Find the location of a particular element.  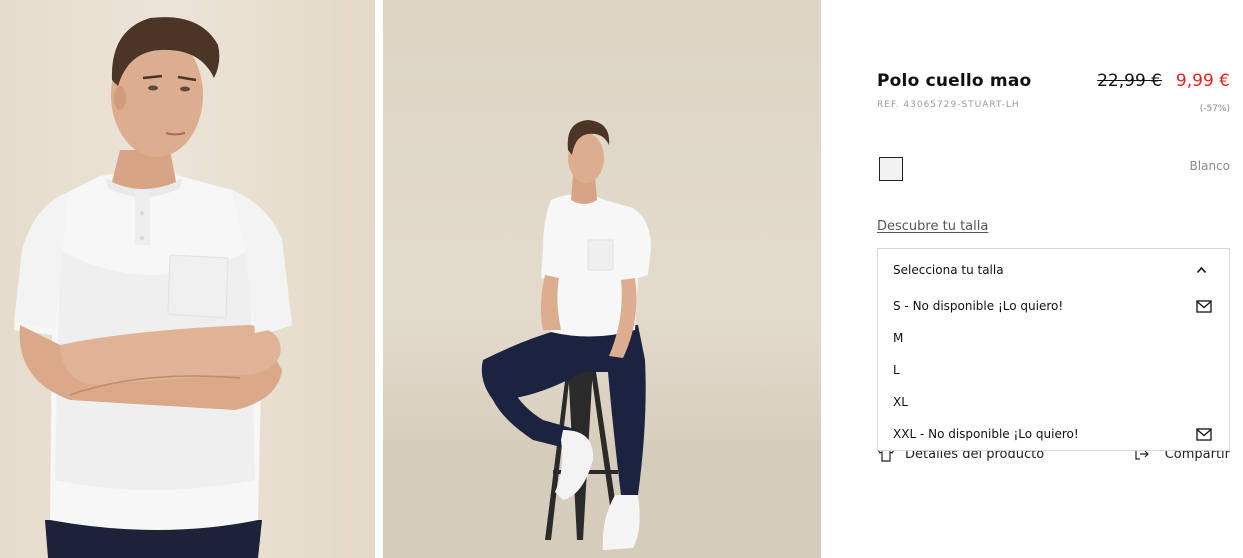

product-reference: REF. 43065729-STUART-LH is located at coordinates (948, 105).